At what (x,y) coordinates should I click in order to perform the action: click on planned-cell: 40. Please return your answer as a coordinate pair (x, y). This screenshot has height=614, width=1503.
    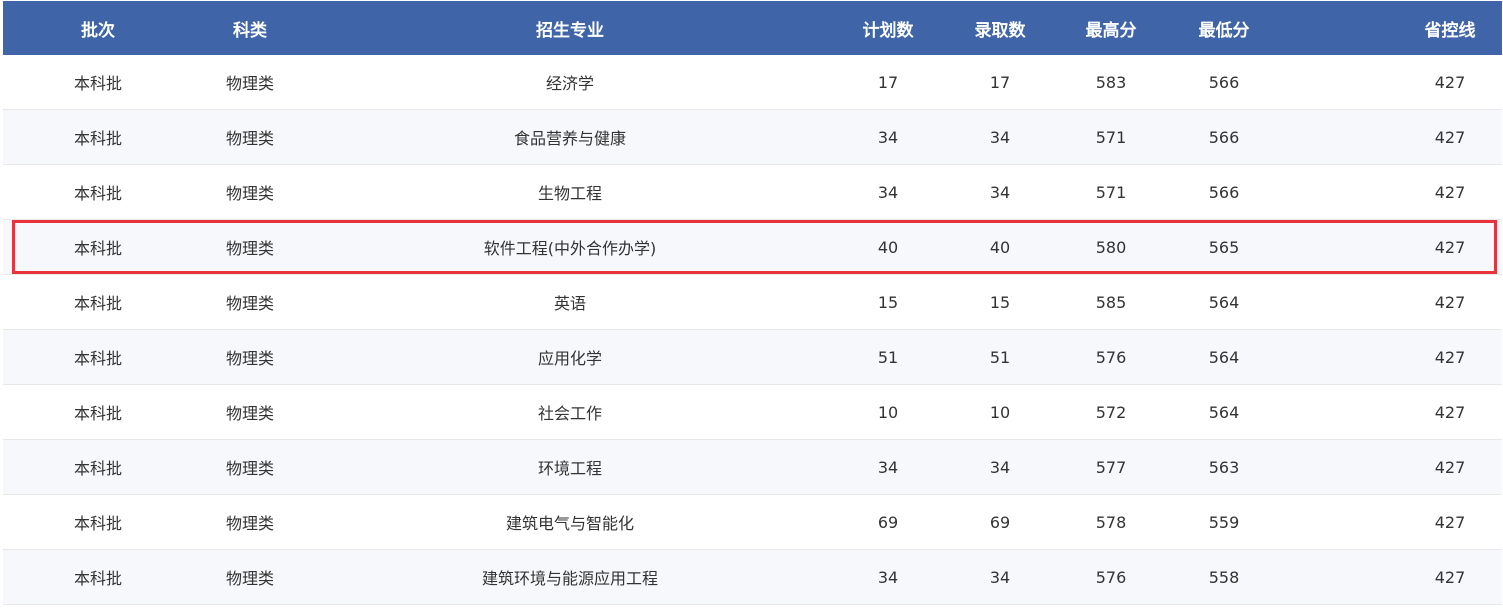
    Looking at the image, I should click on (888, 247).